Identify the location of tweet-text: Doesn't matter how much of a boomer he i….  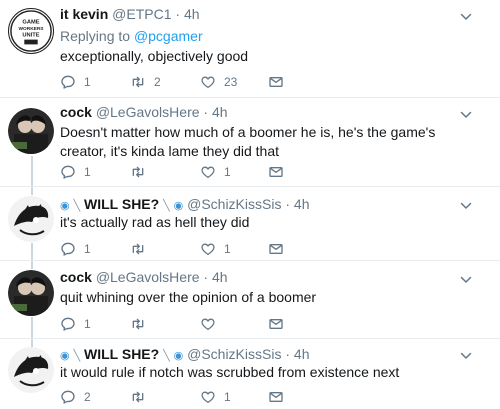
(248, 141).